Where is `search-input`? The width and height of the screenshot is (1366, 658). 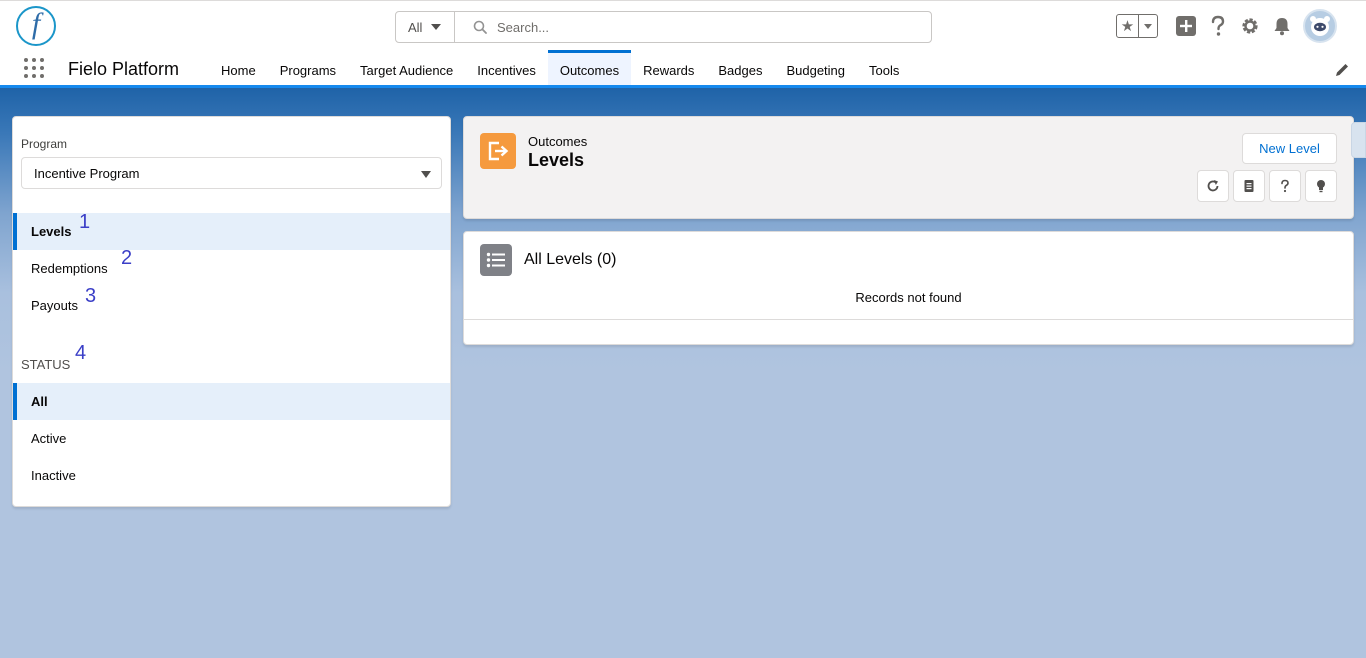
search-input is located at coordinates (697, 27).